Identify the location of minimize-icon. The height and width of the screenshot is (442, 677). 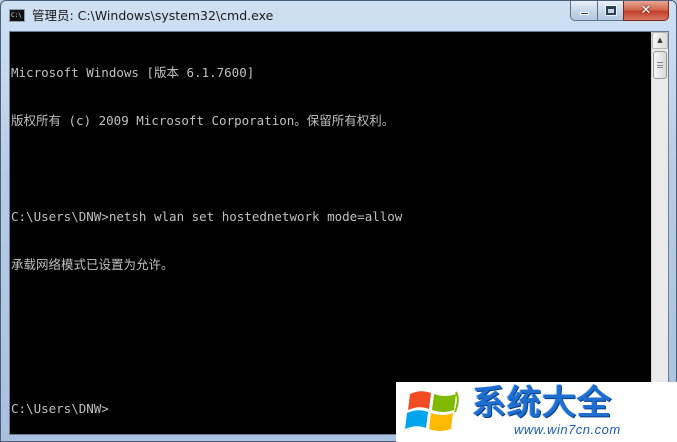
(584, 13).